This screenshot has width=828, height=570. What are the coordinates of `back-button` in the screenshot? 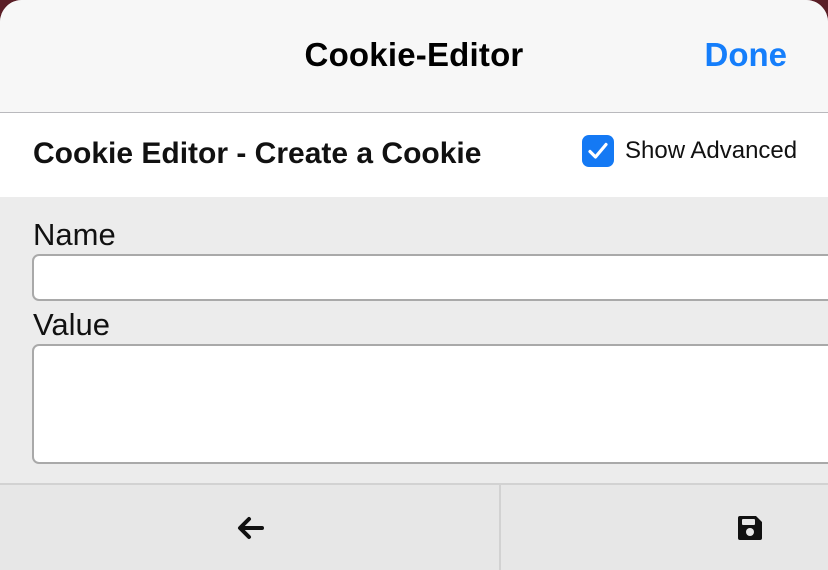 It's located at (249, 527).